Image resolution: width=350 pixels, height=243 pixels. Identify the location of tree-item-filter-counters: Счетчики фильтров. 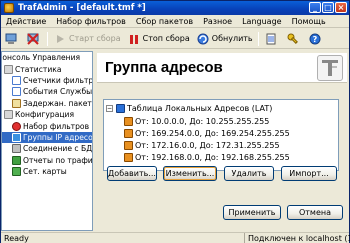
(47, 80).